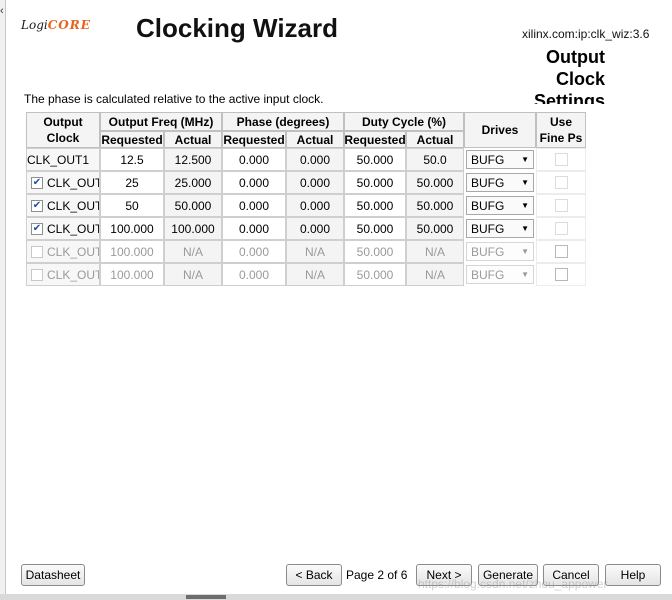  I want to click on header-output-clock: Output Clock, so click(63, 130).